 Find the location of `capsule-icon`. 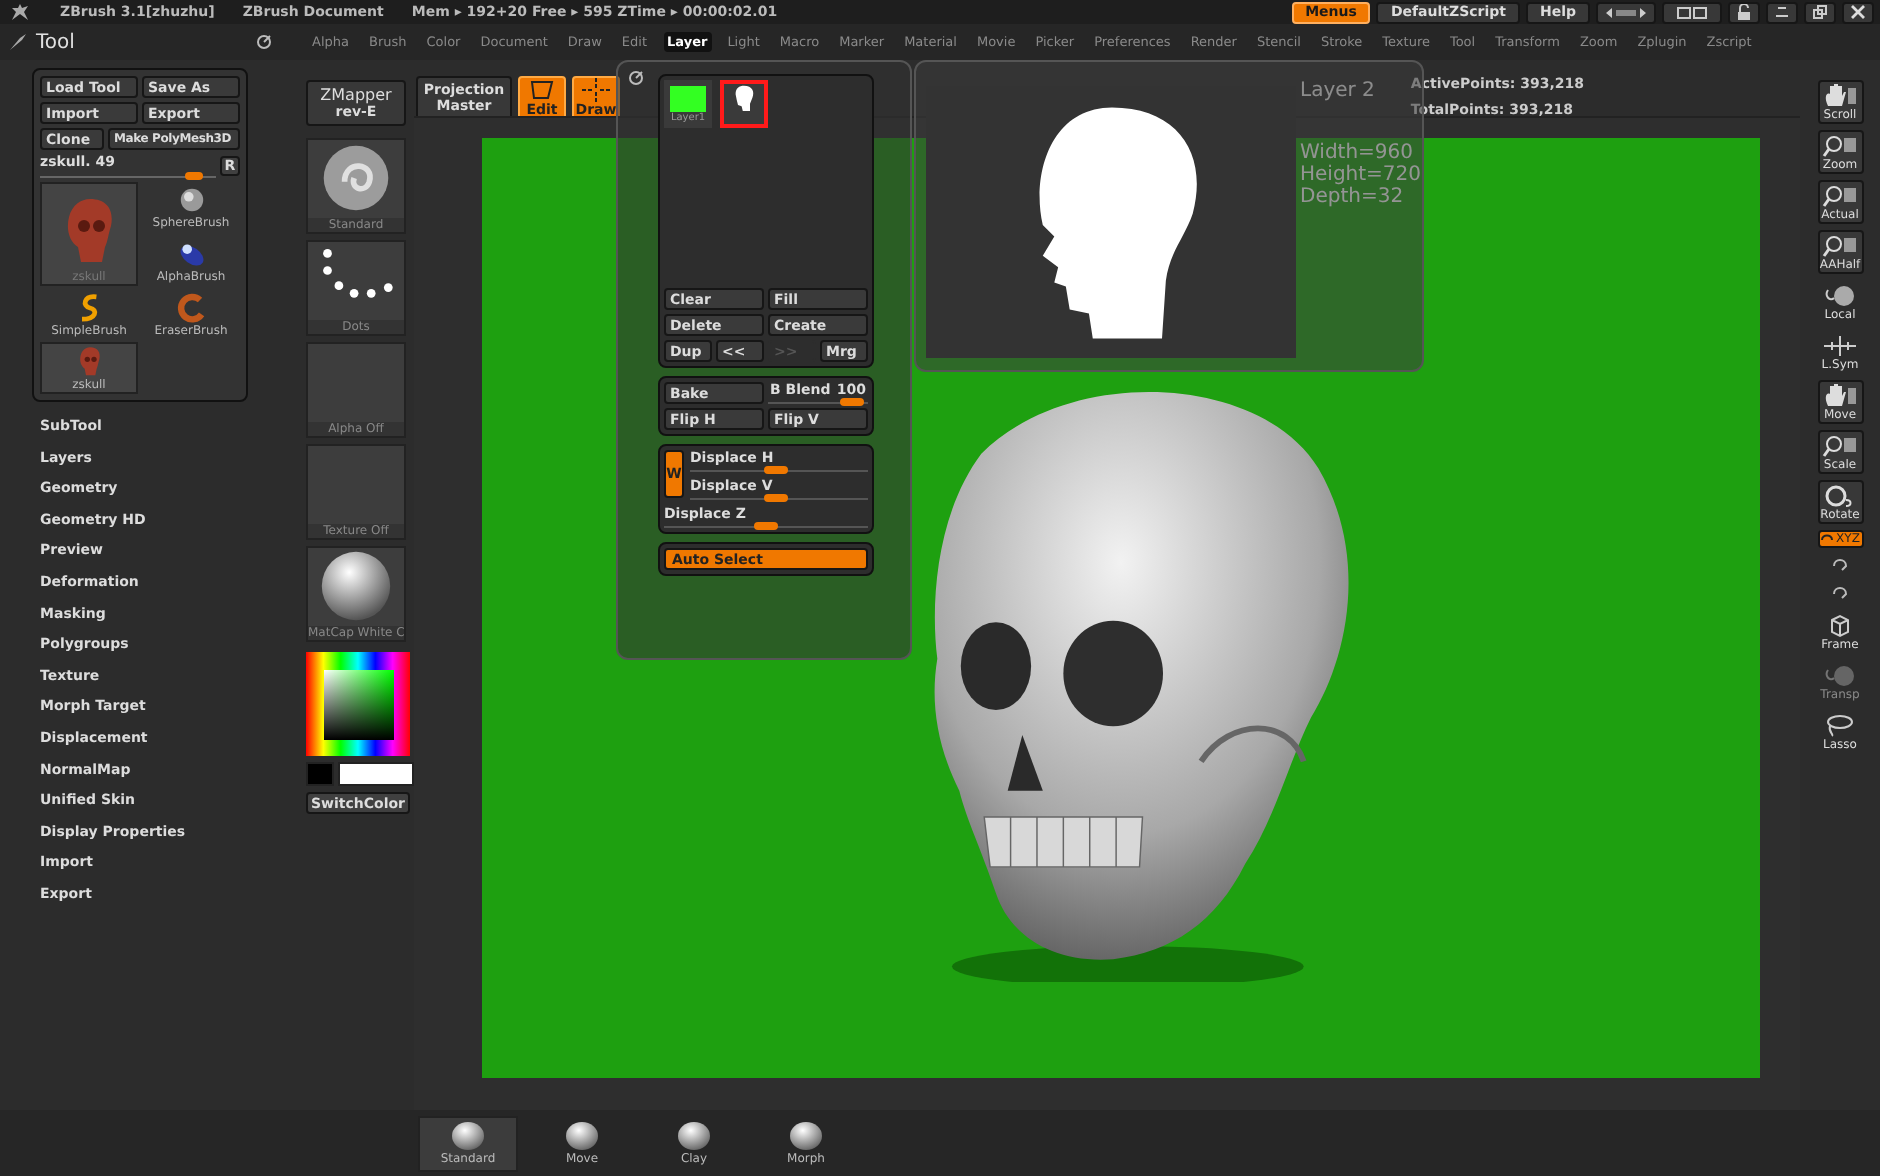

capsule-icon is located at coordinates (191, 254).